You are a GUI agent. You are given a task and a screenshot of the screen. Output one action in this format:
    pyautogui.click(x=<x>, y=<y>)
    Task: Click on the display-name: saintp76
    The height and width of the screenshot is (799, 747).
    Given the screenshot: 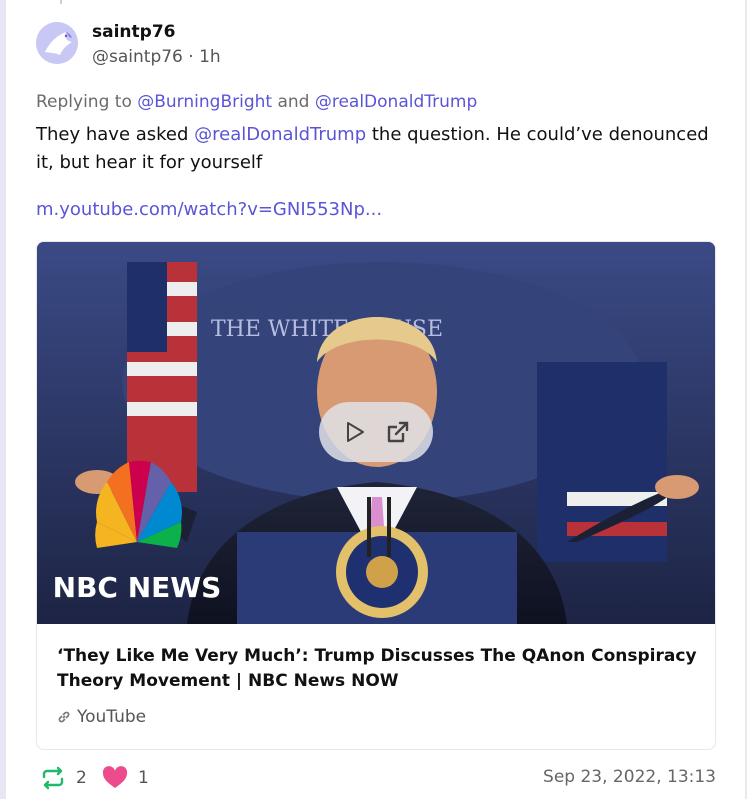 What is the action you would take?
    pyautogui.click(x=133, y=32)
    